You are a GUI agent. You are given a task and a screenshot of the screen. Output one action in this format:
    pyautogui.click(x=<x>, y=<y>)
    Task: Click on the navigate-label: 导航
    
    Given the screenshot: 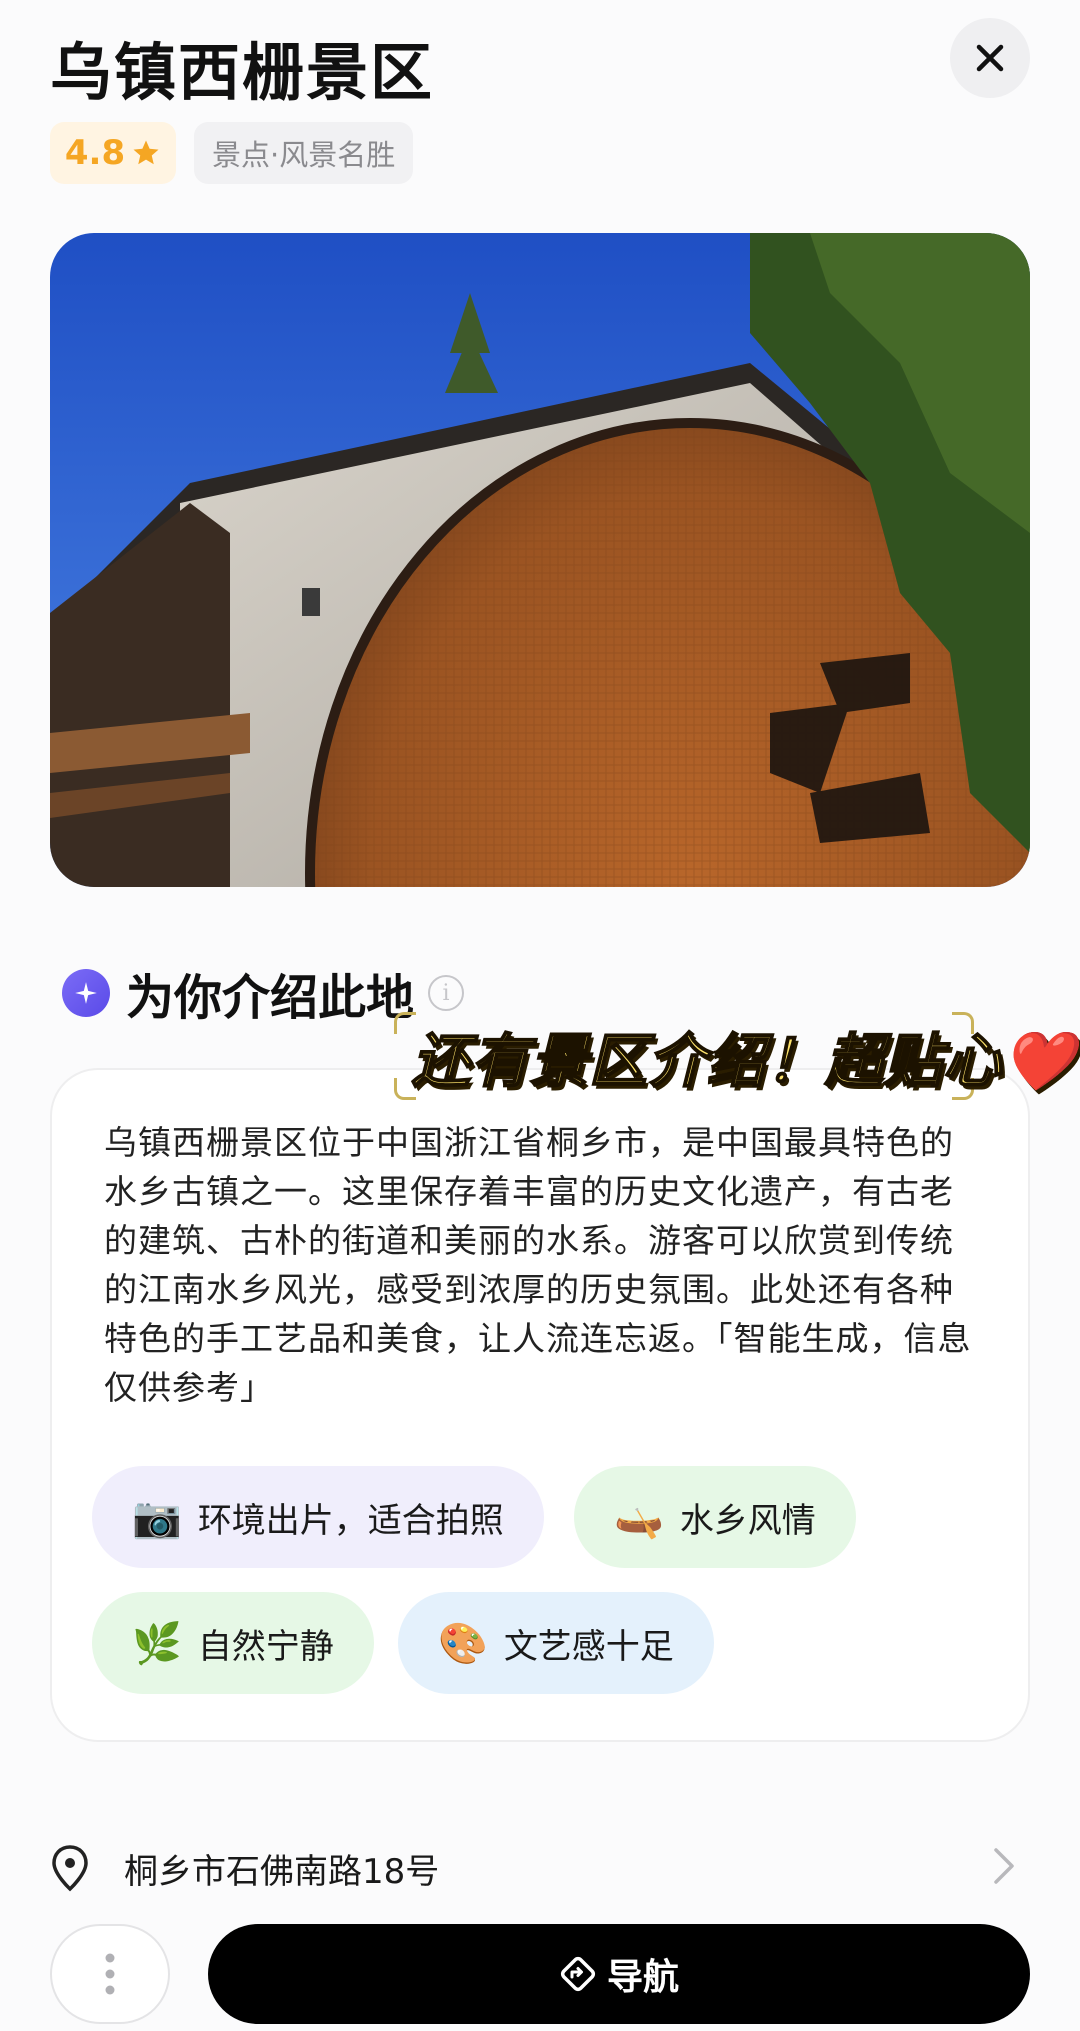 What is the action you would take?
    pyautogui.click(x=642, y=1977)
    